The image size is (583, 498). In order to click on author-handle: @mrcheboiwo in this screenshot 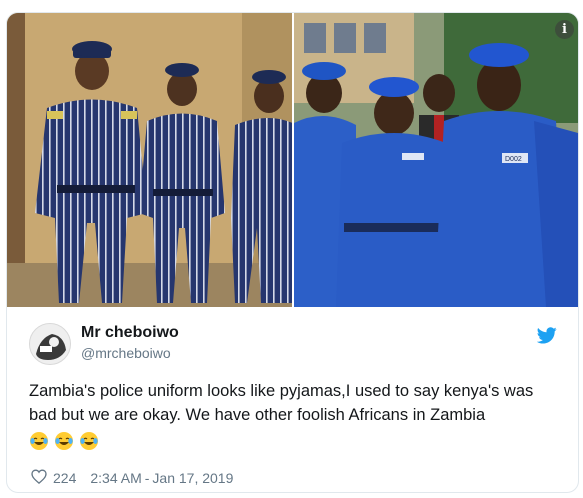, I will do `click(126, 353)`.